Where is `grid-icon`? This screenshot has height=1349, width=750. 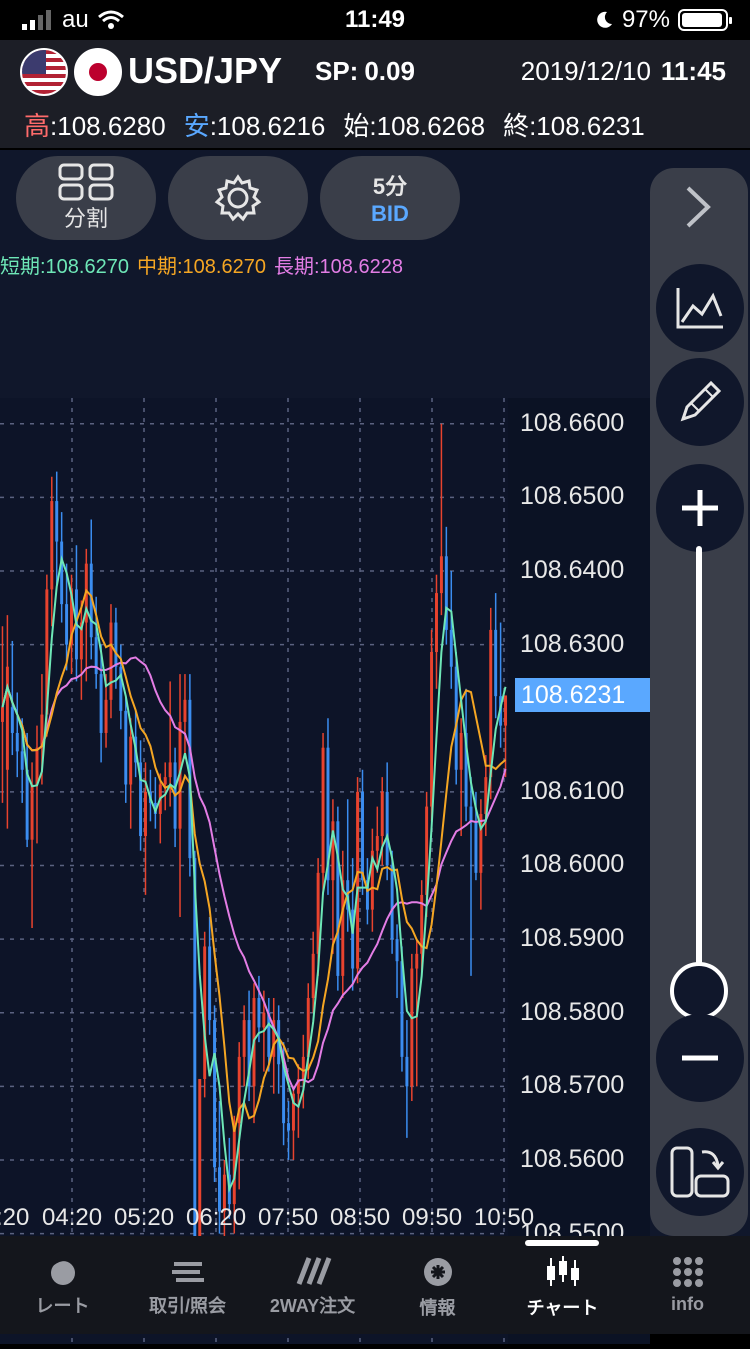 grid-icon is located at coordinates (687, 1272).